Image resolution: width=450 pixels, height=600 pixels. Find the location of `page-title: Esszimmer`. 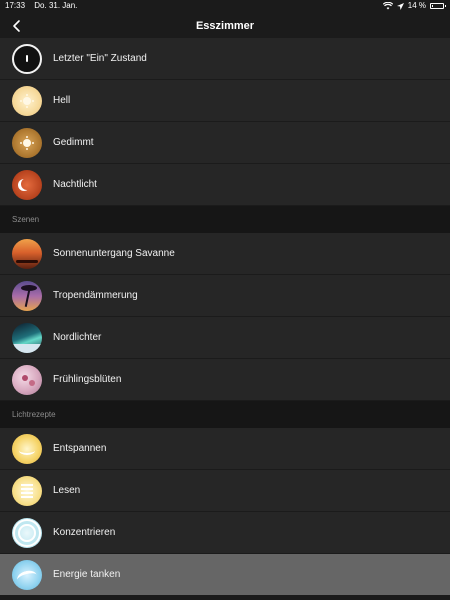

page-title: Esszimmer is located at coordinates (225, 26).